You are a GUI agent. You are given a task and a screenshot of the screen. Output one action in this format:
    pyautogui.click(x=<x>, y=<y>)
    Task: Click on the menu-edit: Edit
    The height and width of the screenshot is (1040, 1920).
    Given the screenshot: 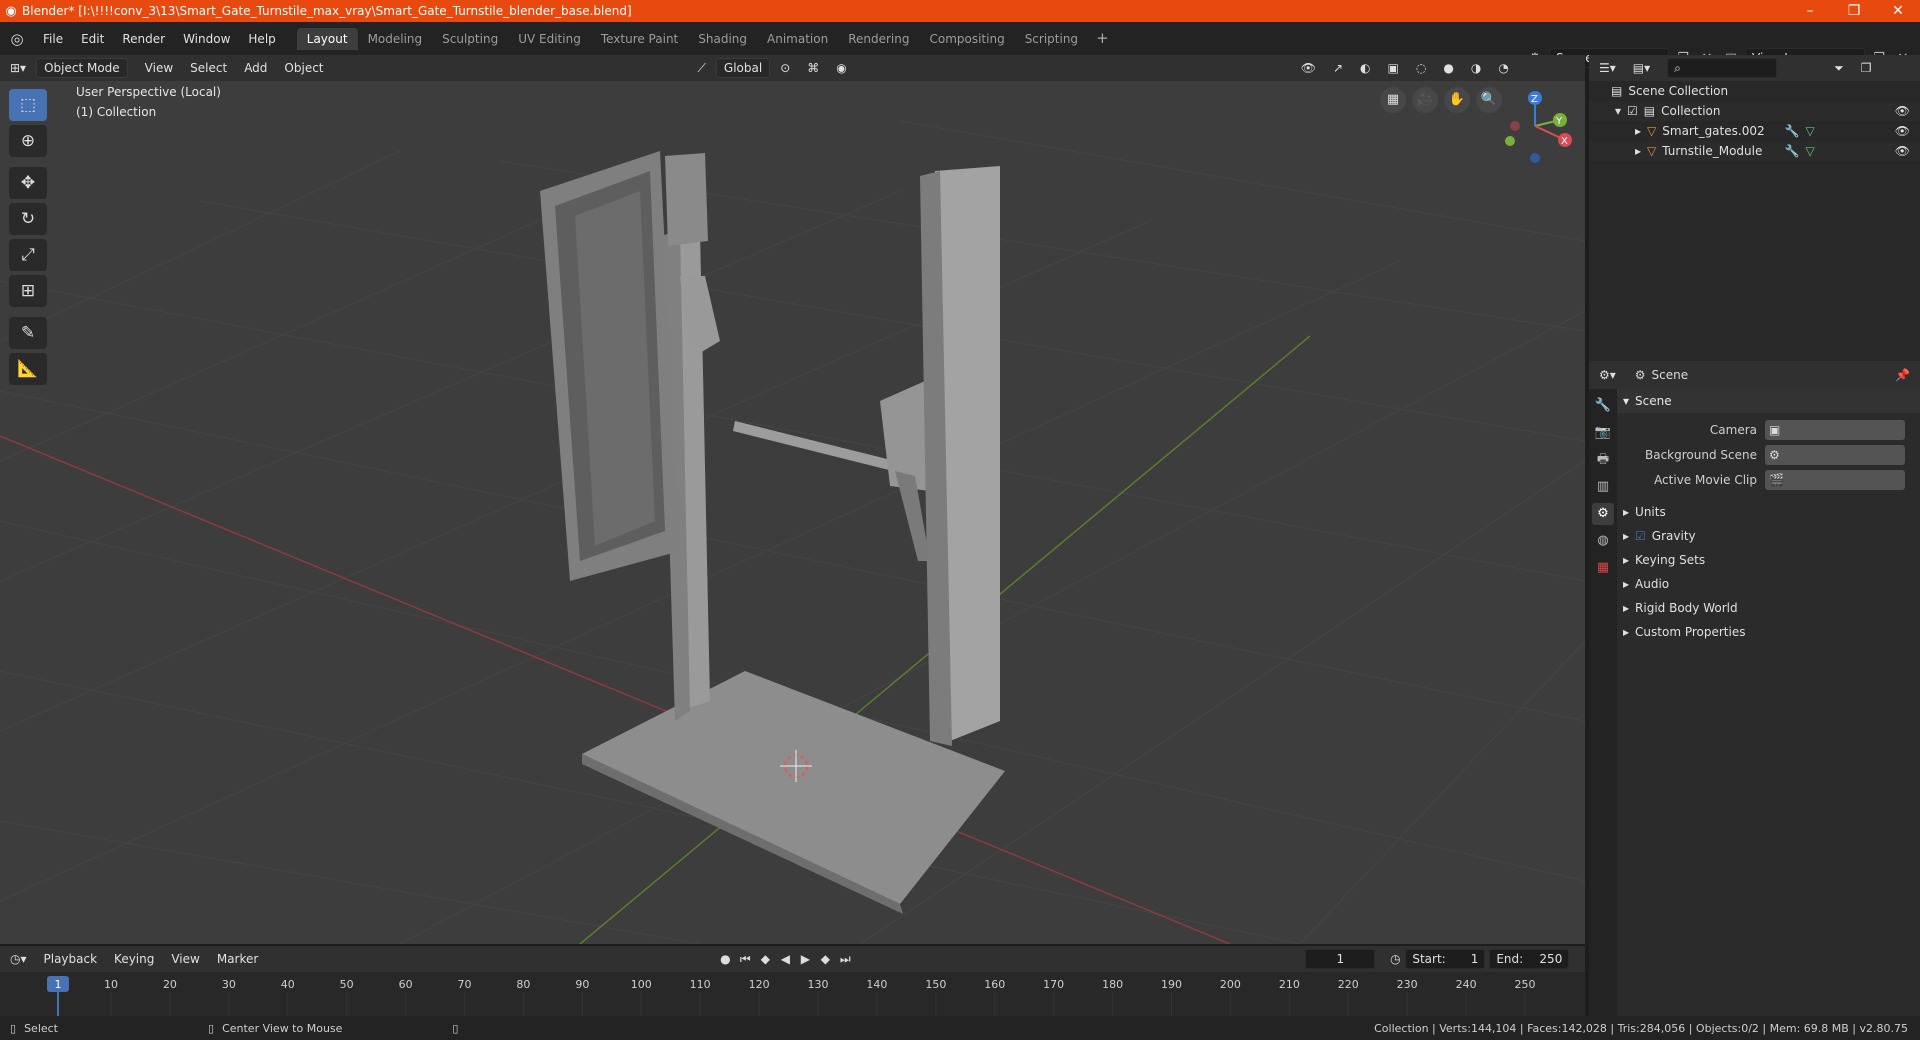 What is the action you would take?
    pyautogui.click(x=92, y=39)
    